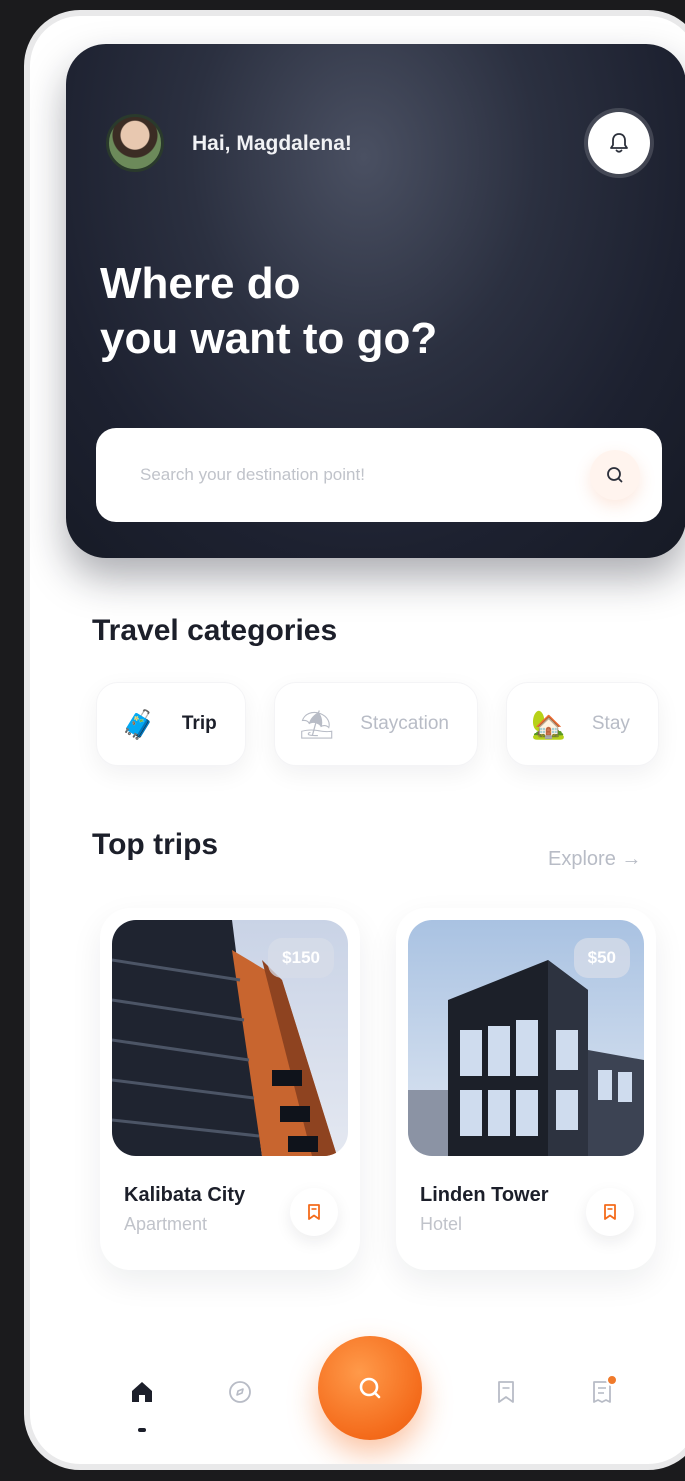  I want to click on bell-icon, so click(619, 143).